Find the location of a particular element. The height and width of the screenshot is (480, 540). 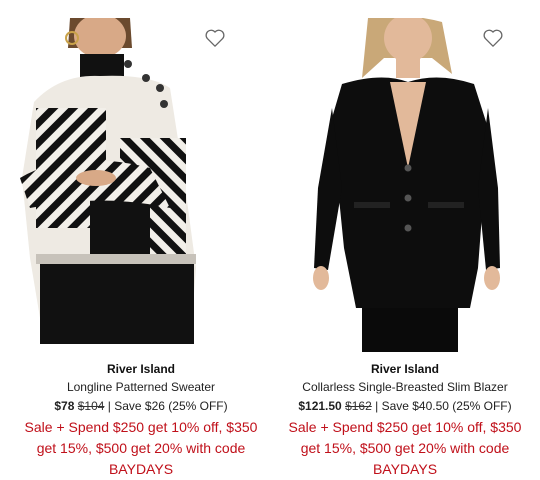

savings-text: | Save $40.50 (25% OFF) is located at coordinates (441, 406).